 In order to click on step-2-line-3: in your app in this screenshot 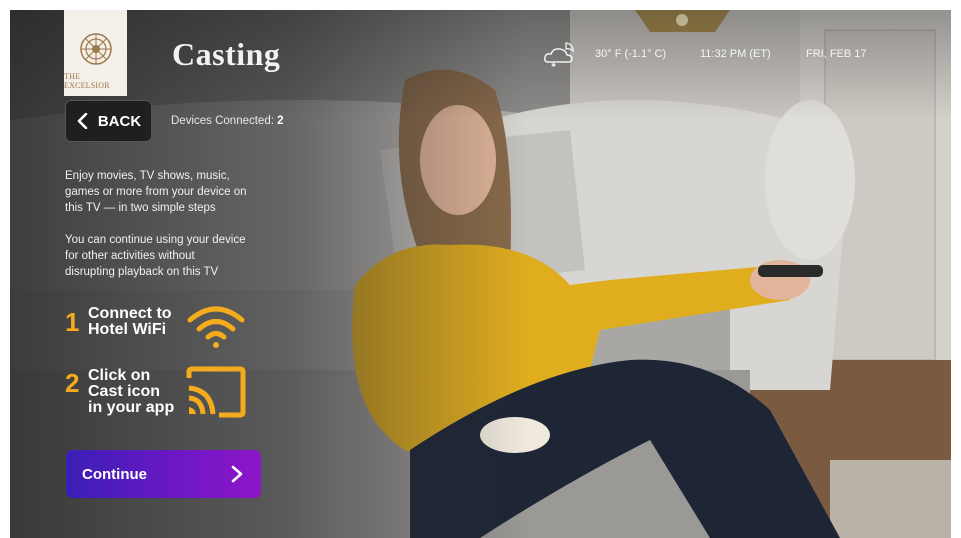, I will do `click(131, 407)`.